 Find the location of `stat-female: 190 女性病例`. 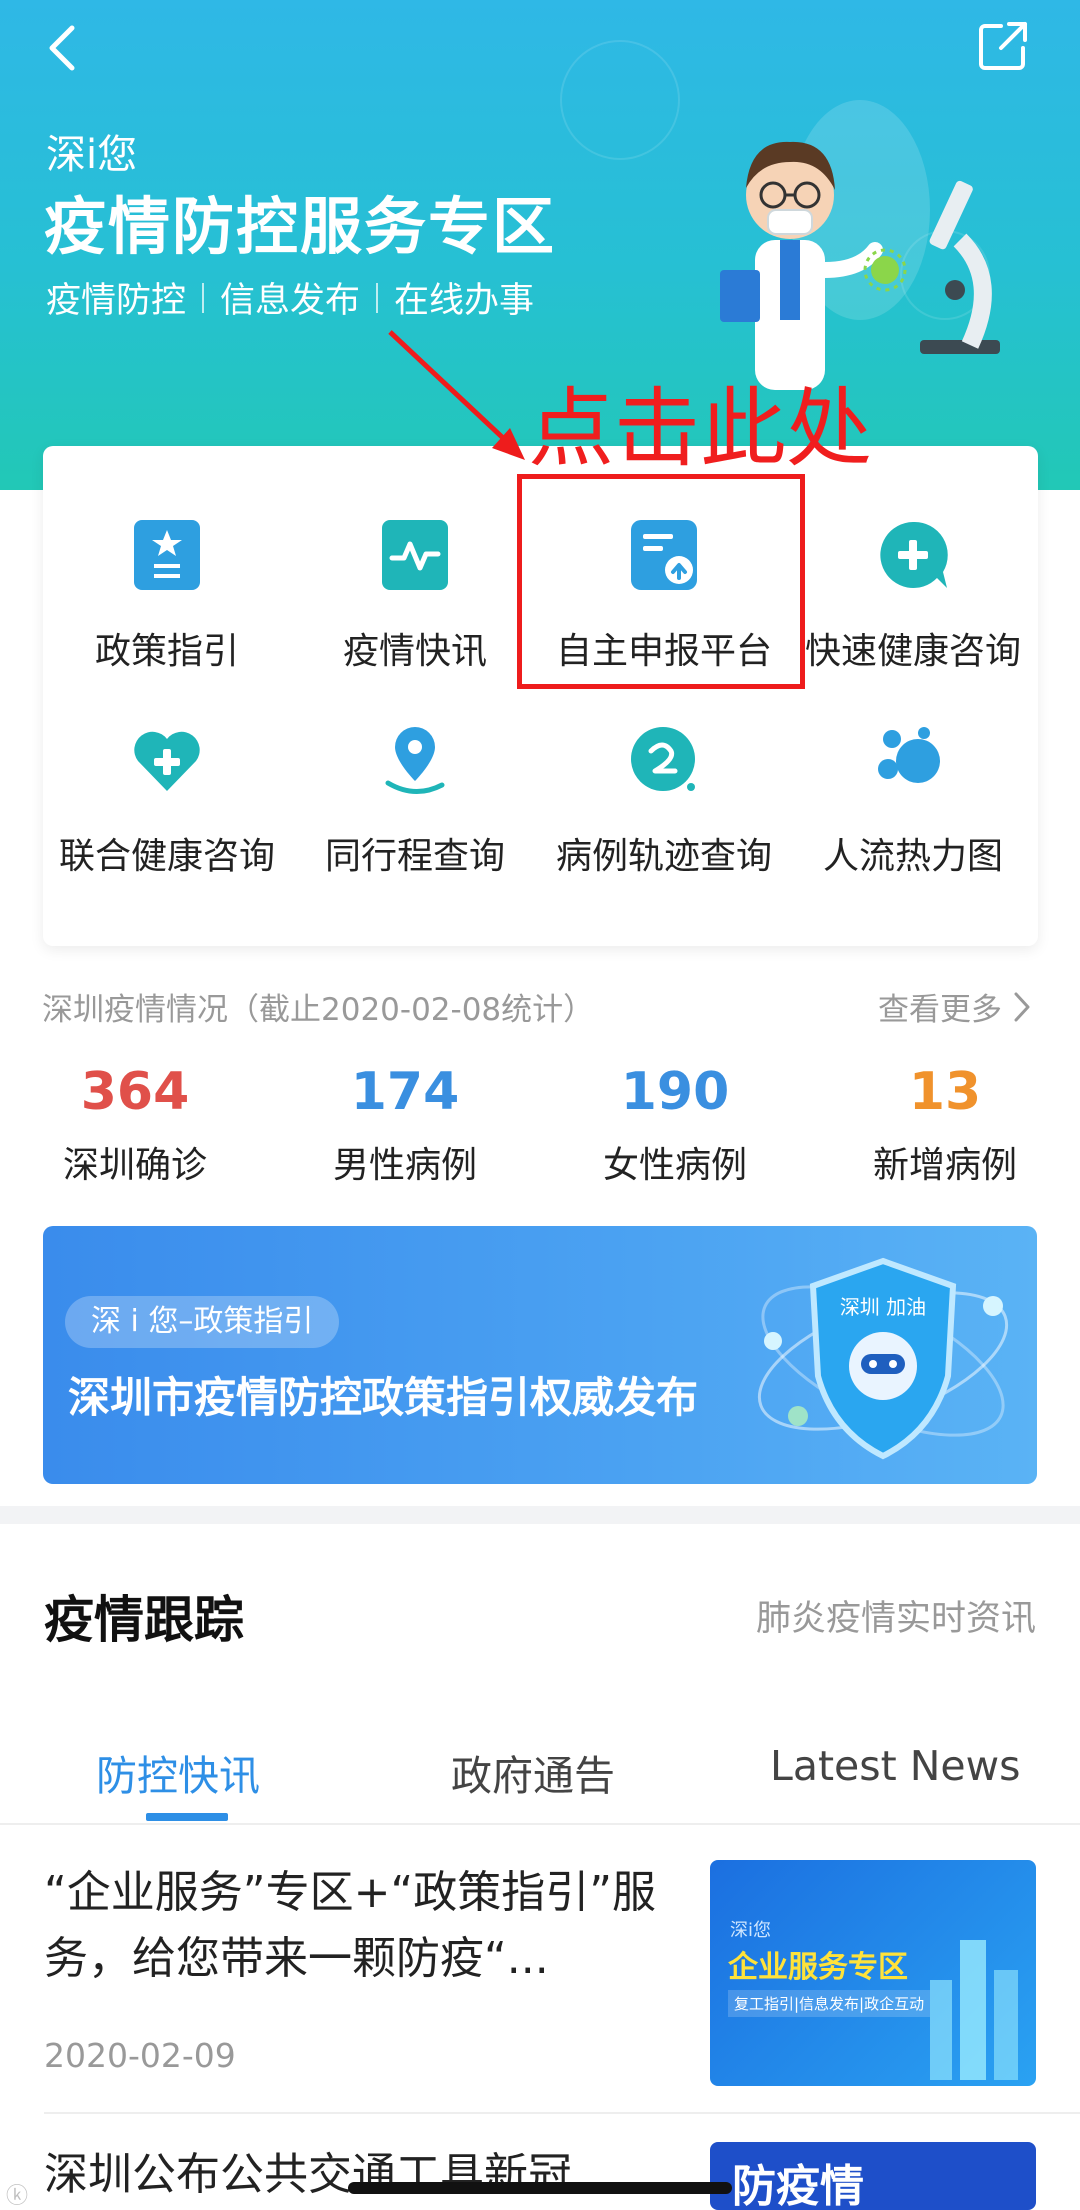

stat-female: 190 女性病例 is located at coordinates (675, 1125).